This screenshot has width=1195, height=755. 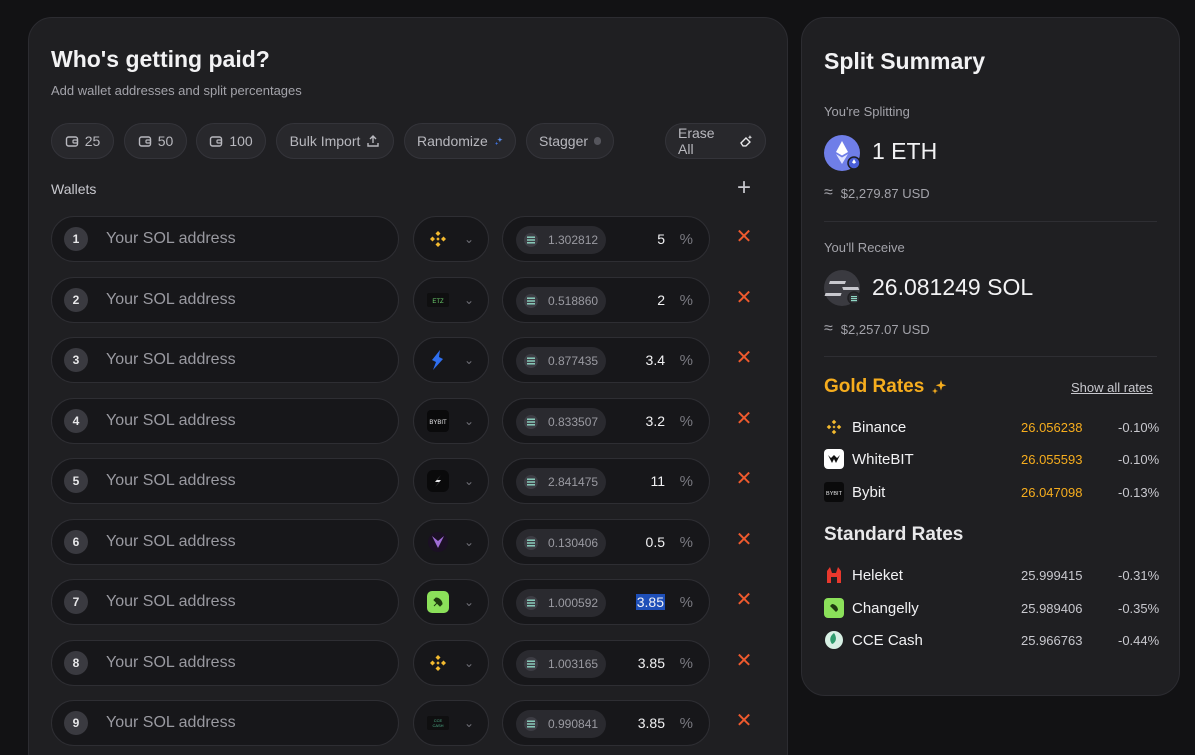 I want to click on rate-percent: -0.13%, so click(x=1139, y=492).